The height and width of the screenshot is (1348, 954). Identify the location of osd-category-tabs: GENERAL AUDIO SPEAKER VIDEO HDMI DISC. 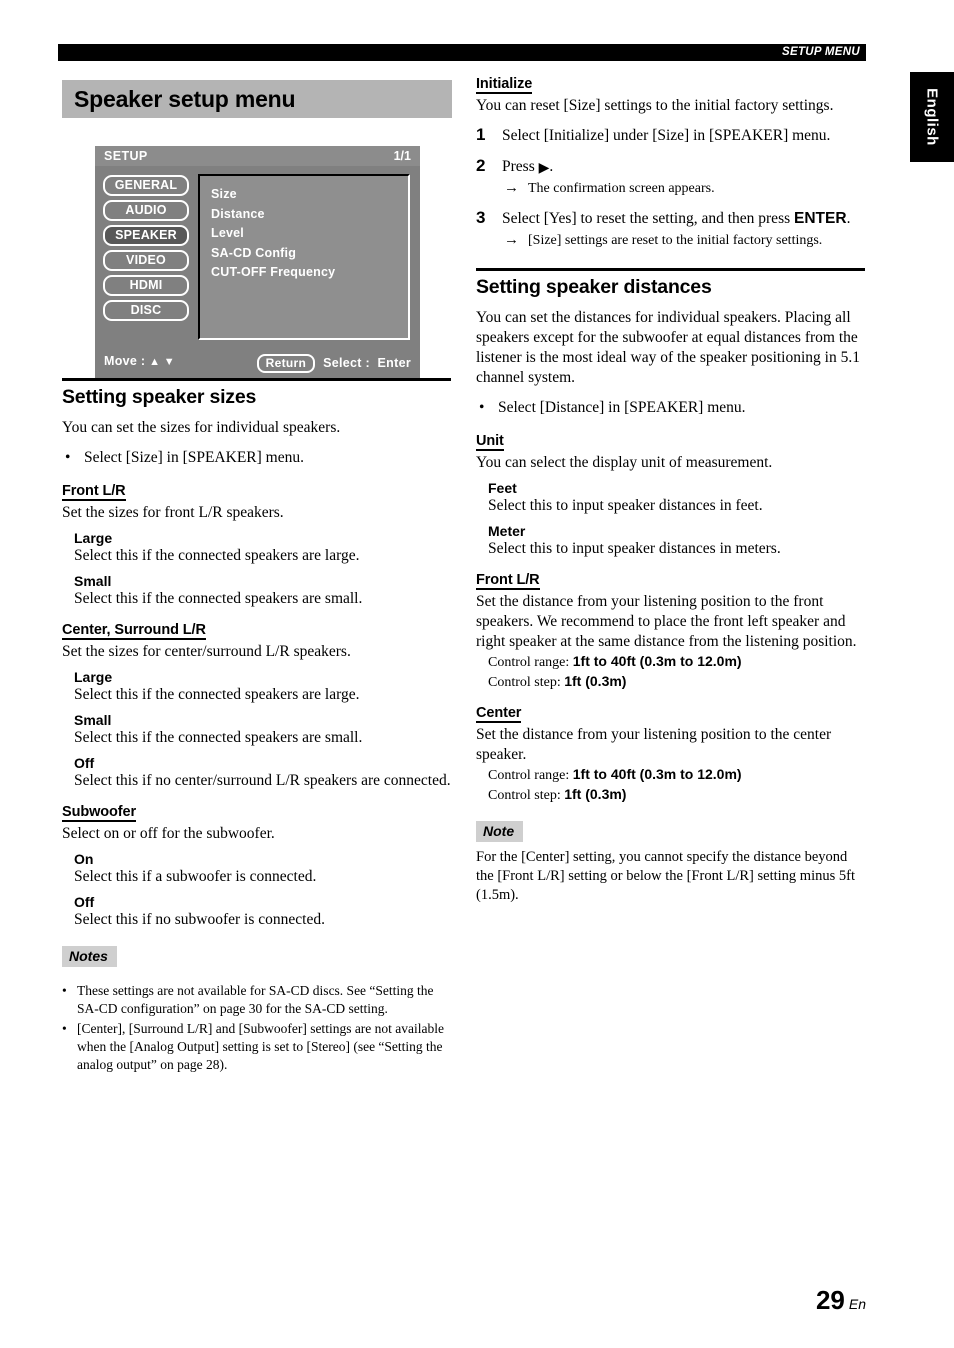
(146, 250).